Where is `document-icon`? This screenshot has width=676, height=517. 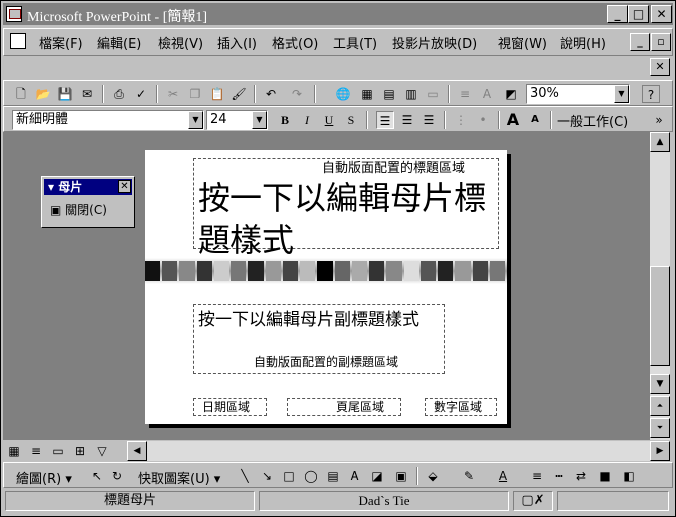 document-icon is located at coordinates (18, 41).